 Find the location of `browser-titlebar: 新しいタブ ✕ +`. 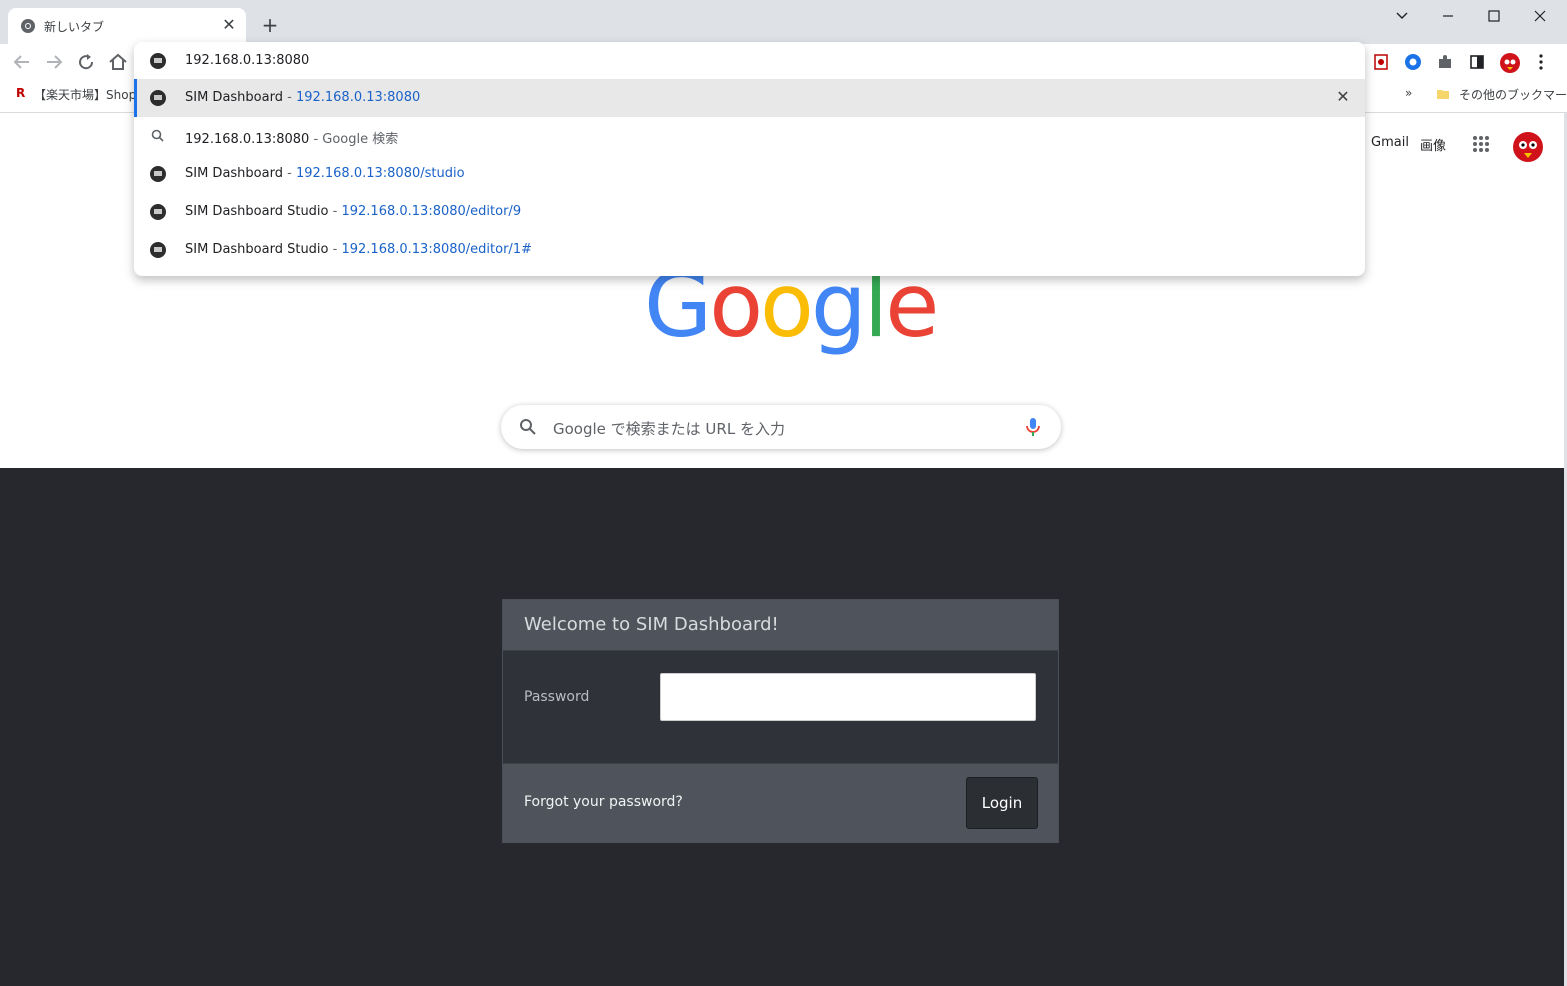

browser-titlebar: 新しいタブ ✕ + is located at coordinates (783, 22).